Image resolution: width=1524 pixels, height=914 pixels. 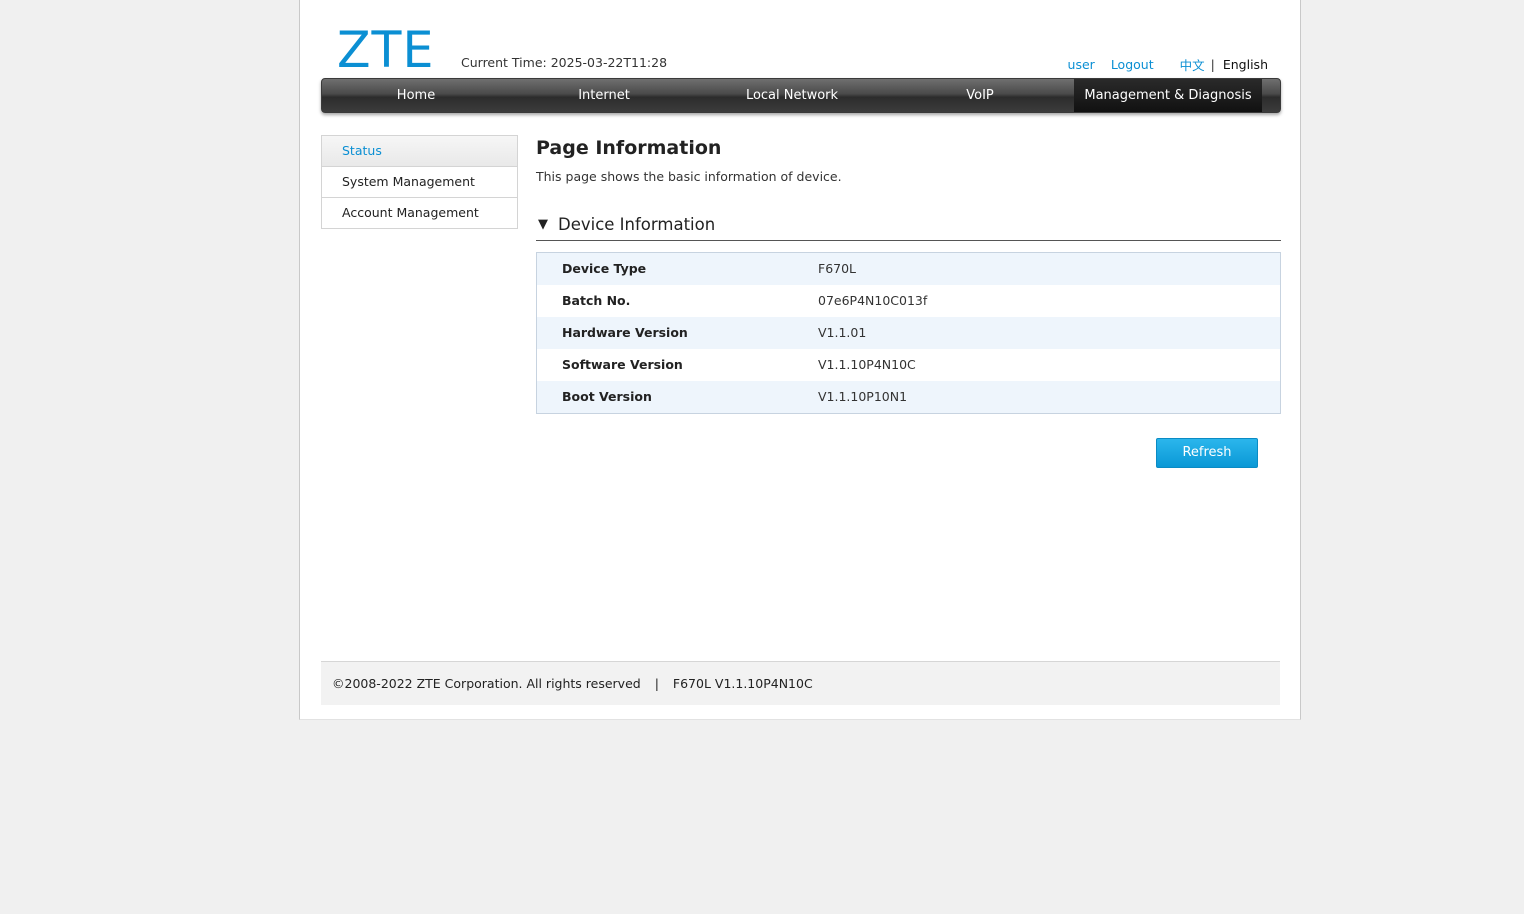 I want to click on table-row: Hardware Version V1.1.01, so click(x=908, y=333).